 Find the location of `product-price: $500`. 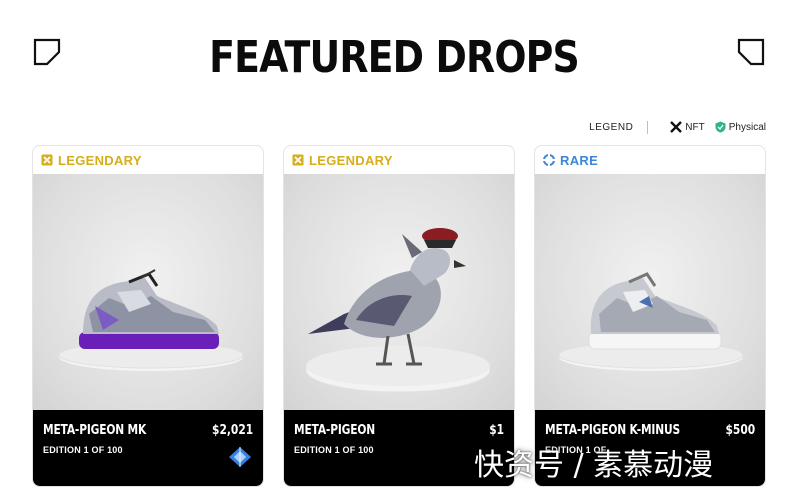

product-price: $500 is located at coordinates (740, 430).